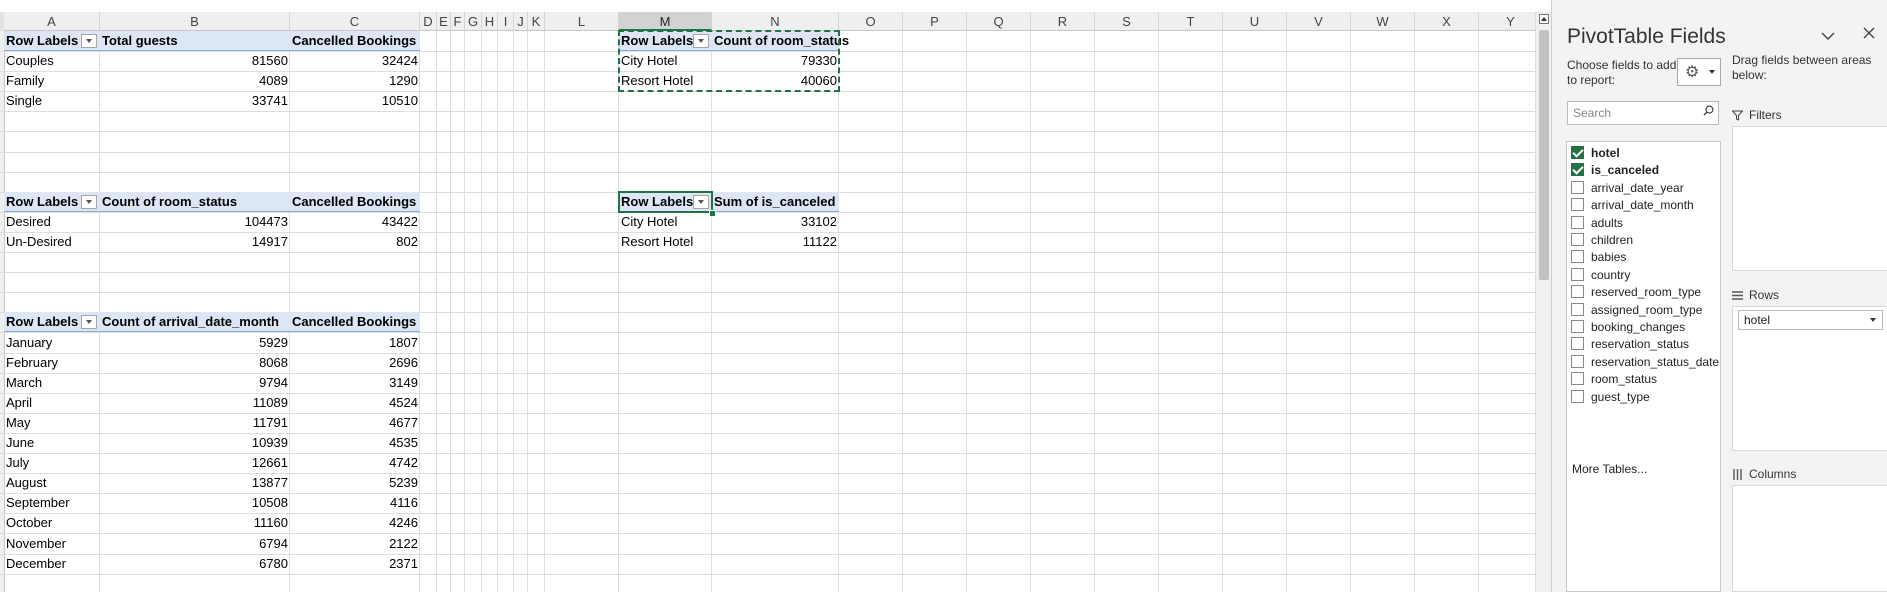 The image size is (1887, 592). Describe the element at coordinates (52, 544) in the screenshot. I see `row-label-cell: November` at that location.